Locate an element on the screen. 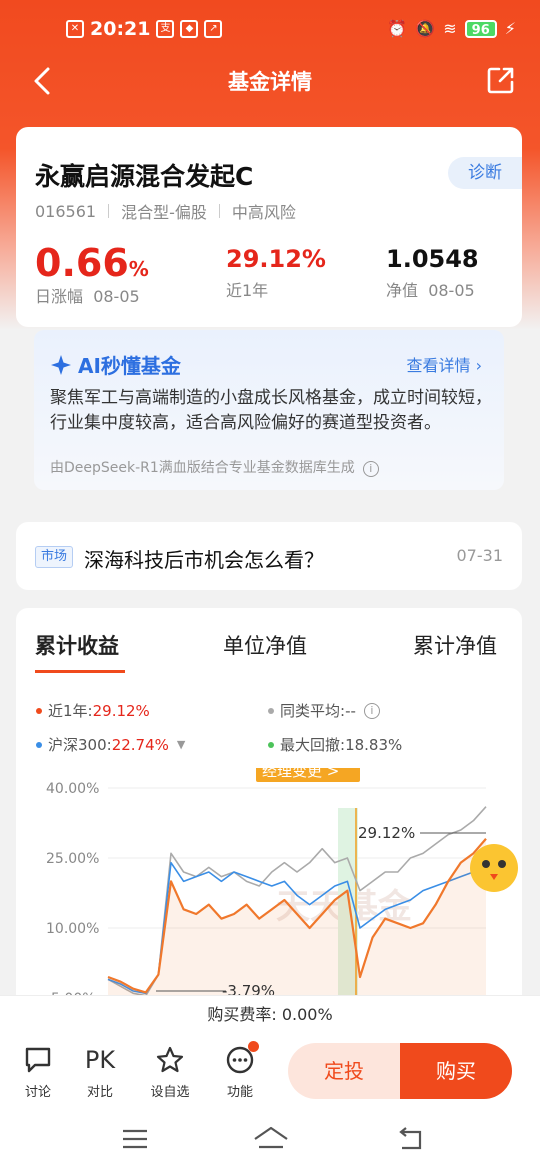 The width and height of the screenshot is (540, 1170). fund-meta: 016561 混合型-偏股 中高风险 is located at coordinates (165, 211).